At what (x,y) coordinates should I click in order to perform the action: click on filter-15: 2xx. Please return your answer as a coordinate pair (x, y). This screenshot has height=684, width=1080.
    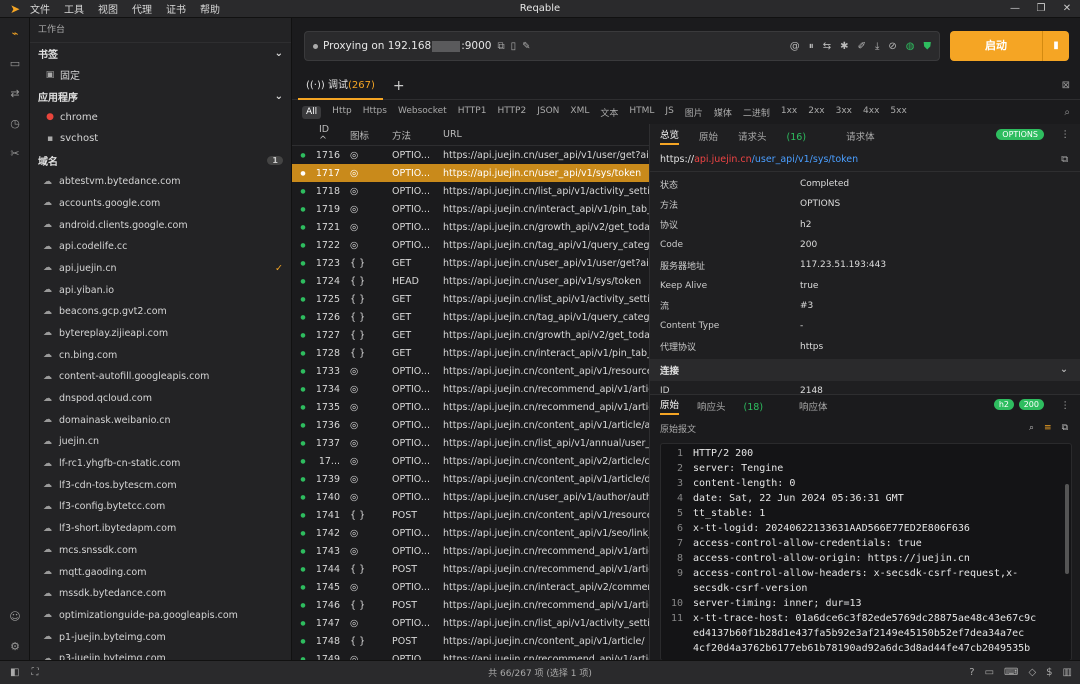
    Looking at the image, I should click on (816, 112).